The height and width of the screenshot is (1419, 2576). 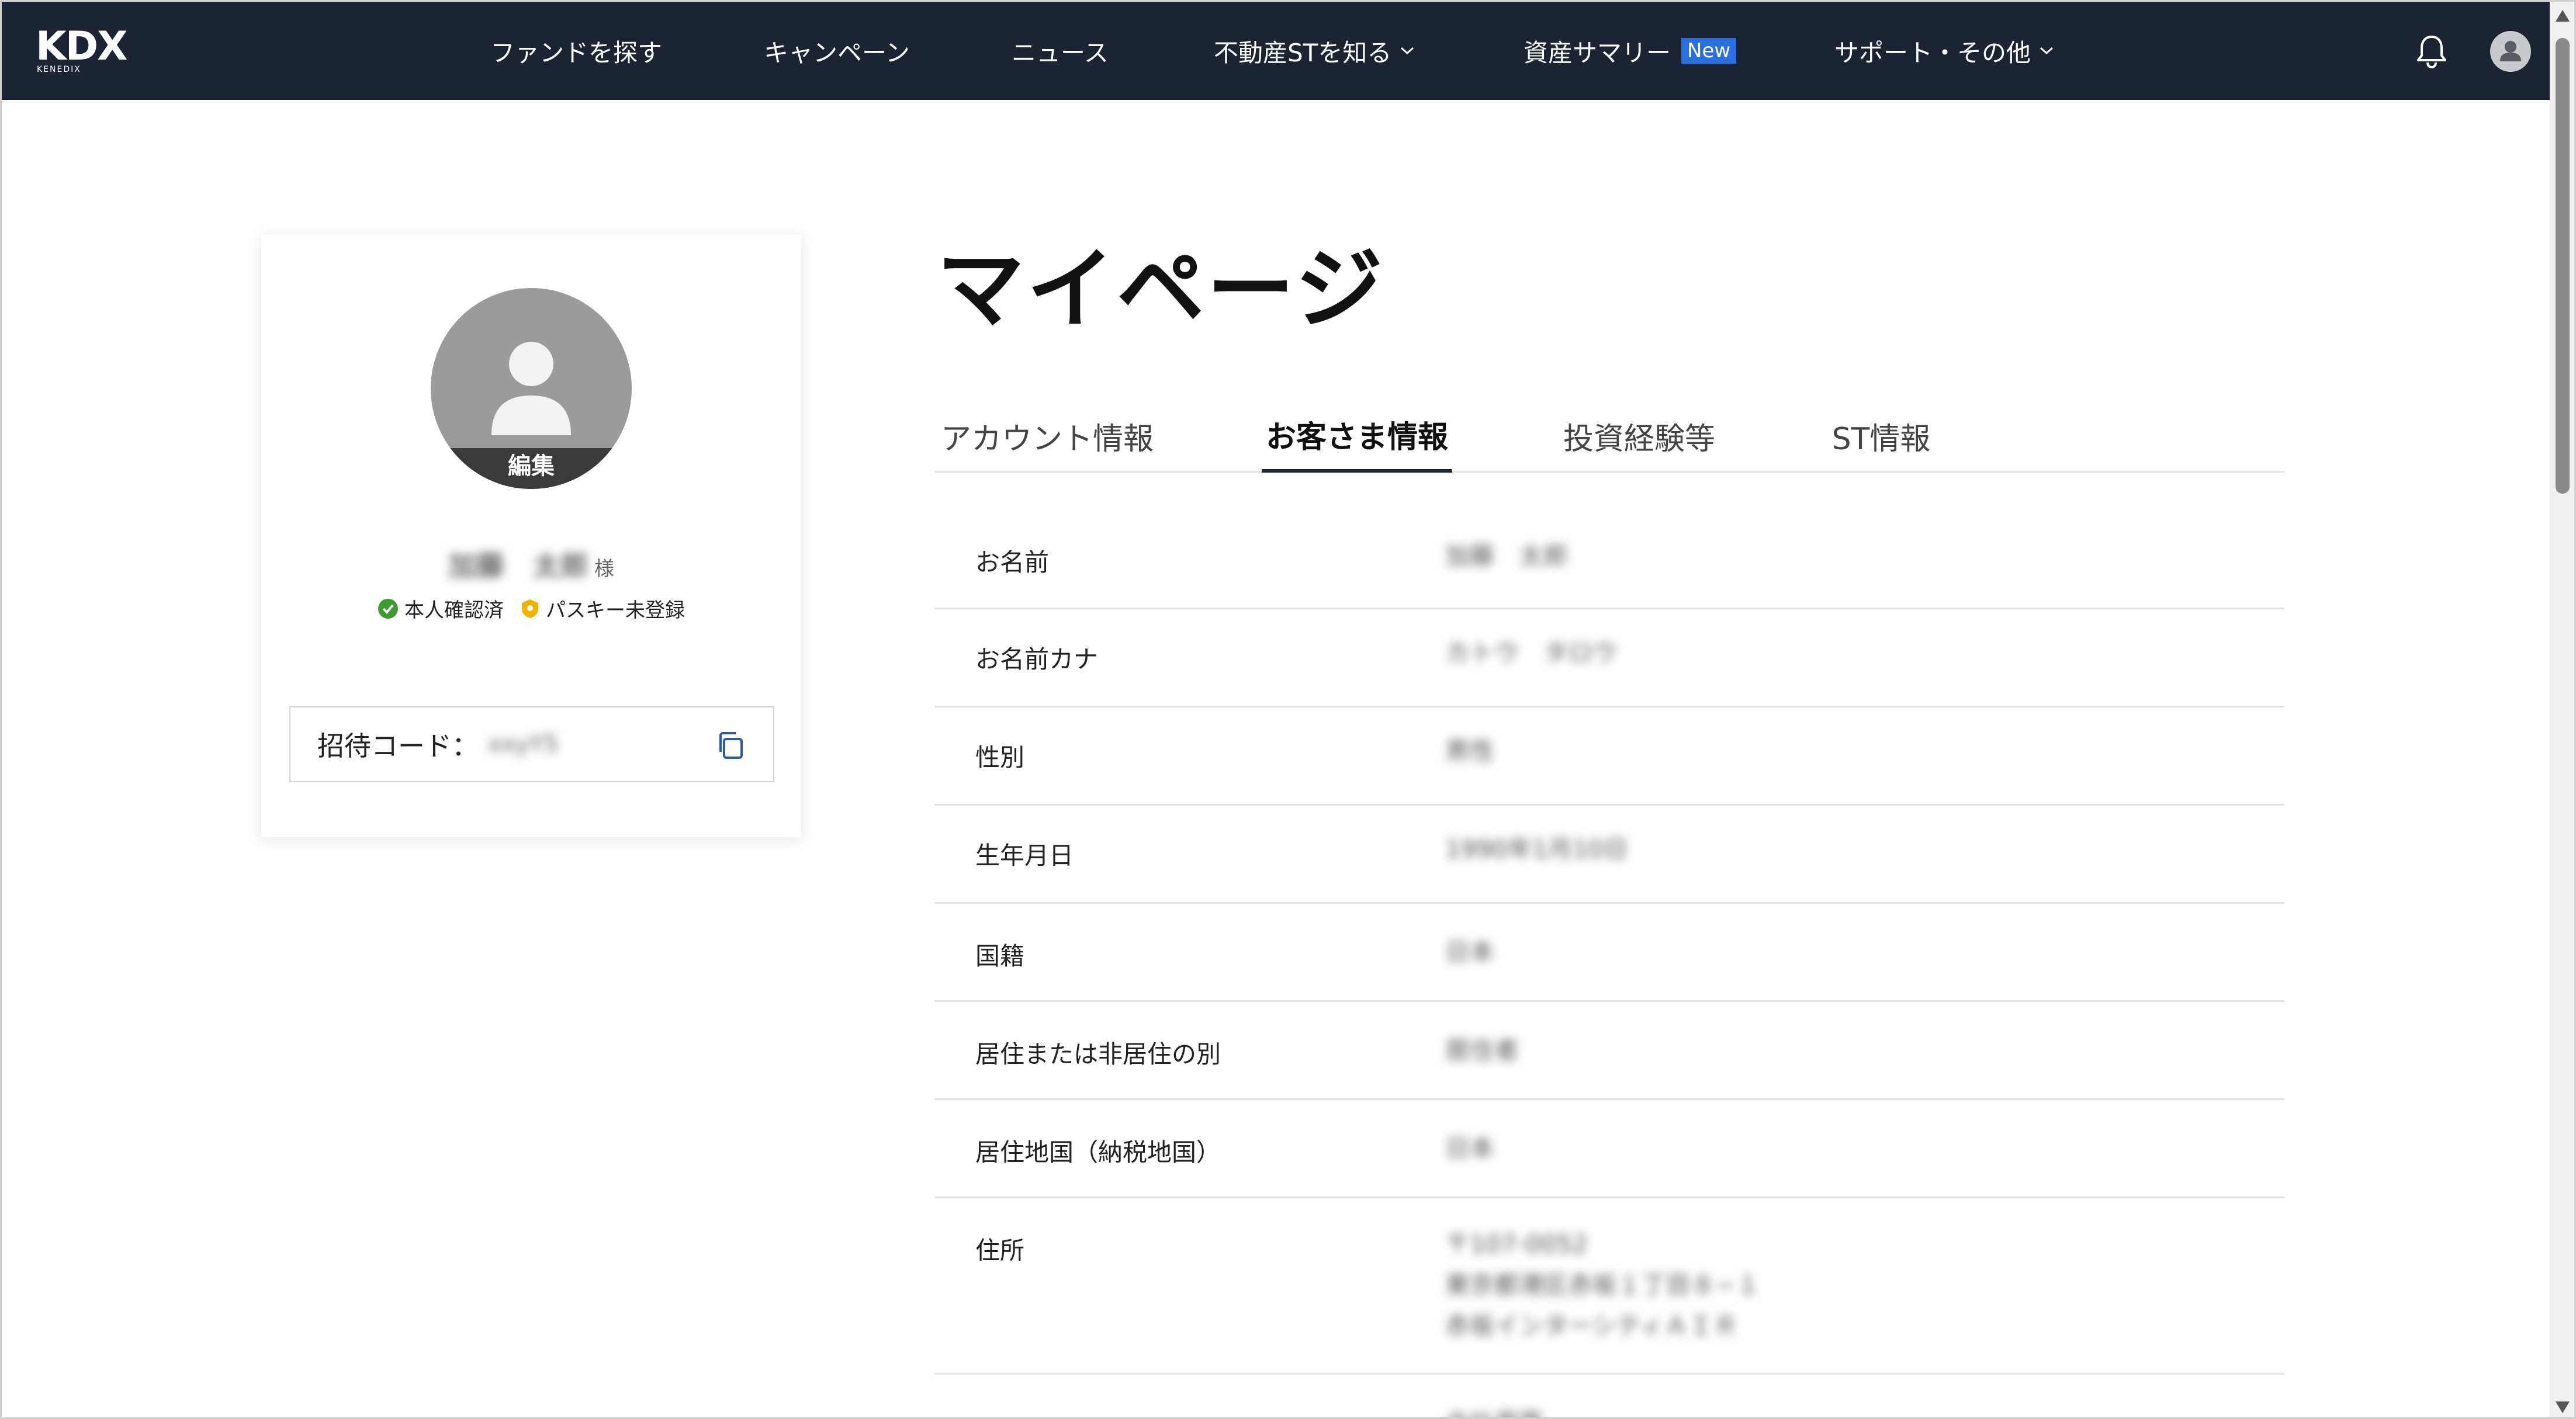 I want to click on table-row: 会社員等, so click(x=1609, y=1396).